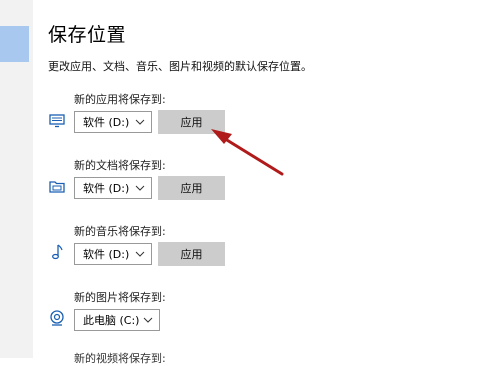 The image size is (500, 366). Describe the element at coordinates (106, 188) in the screenshot. I see `documents-drive-value: 软件 (D:)` at that location.